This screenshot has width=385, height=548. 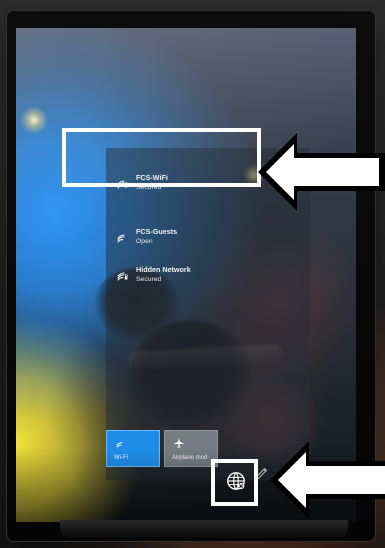 What do you see at coordinates (204, 529) in the screenshot?
I see `laptop-hinge` at bounding box center [204, 529].